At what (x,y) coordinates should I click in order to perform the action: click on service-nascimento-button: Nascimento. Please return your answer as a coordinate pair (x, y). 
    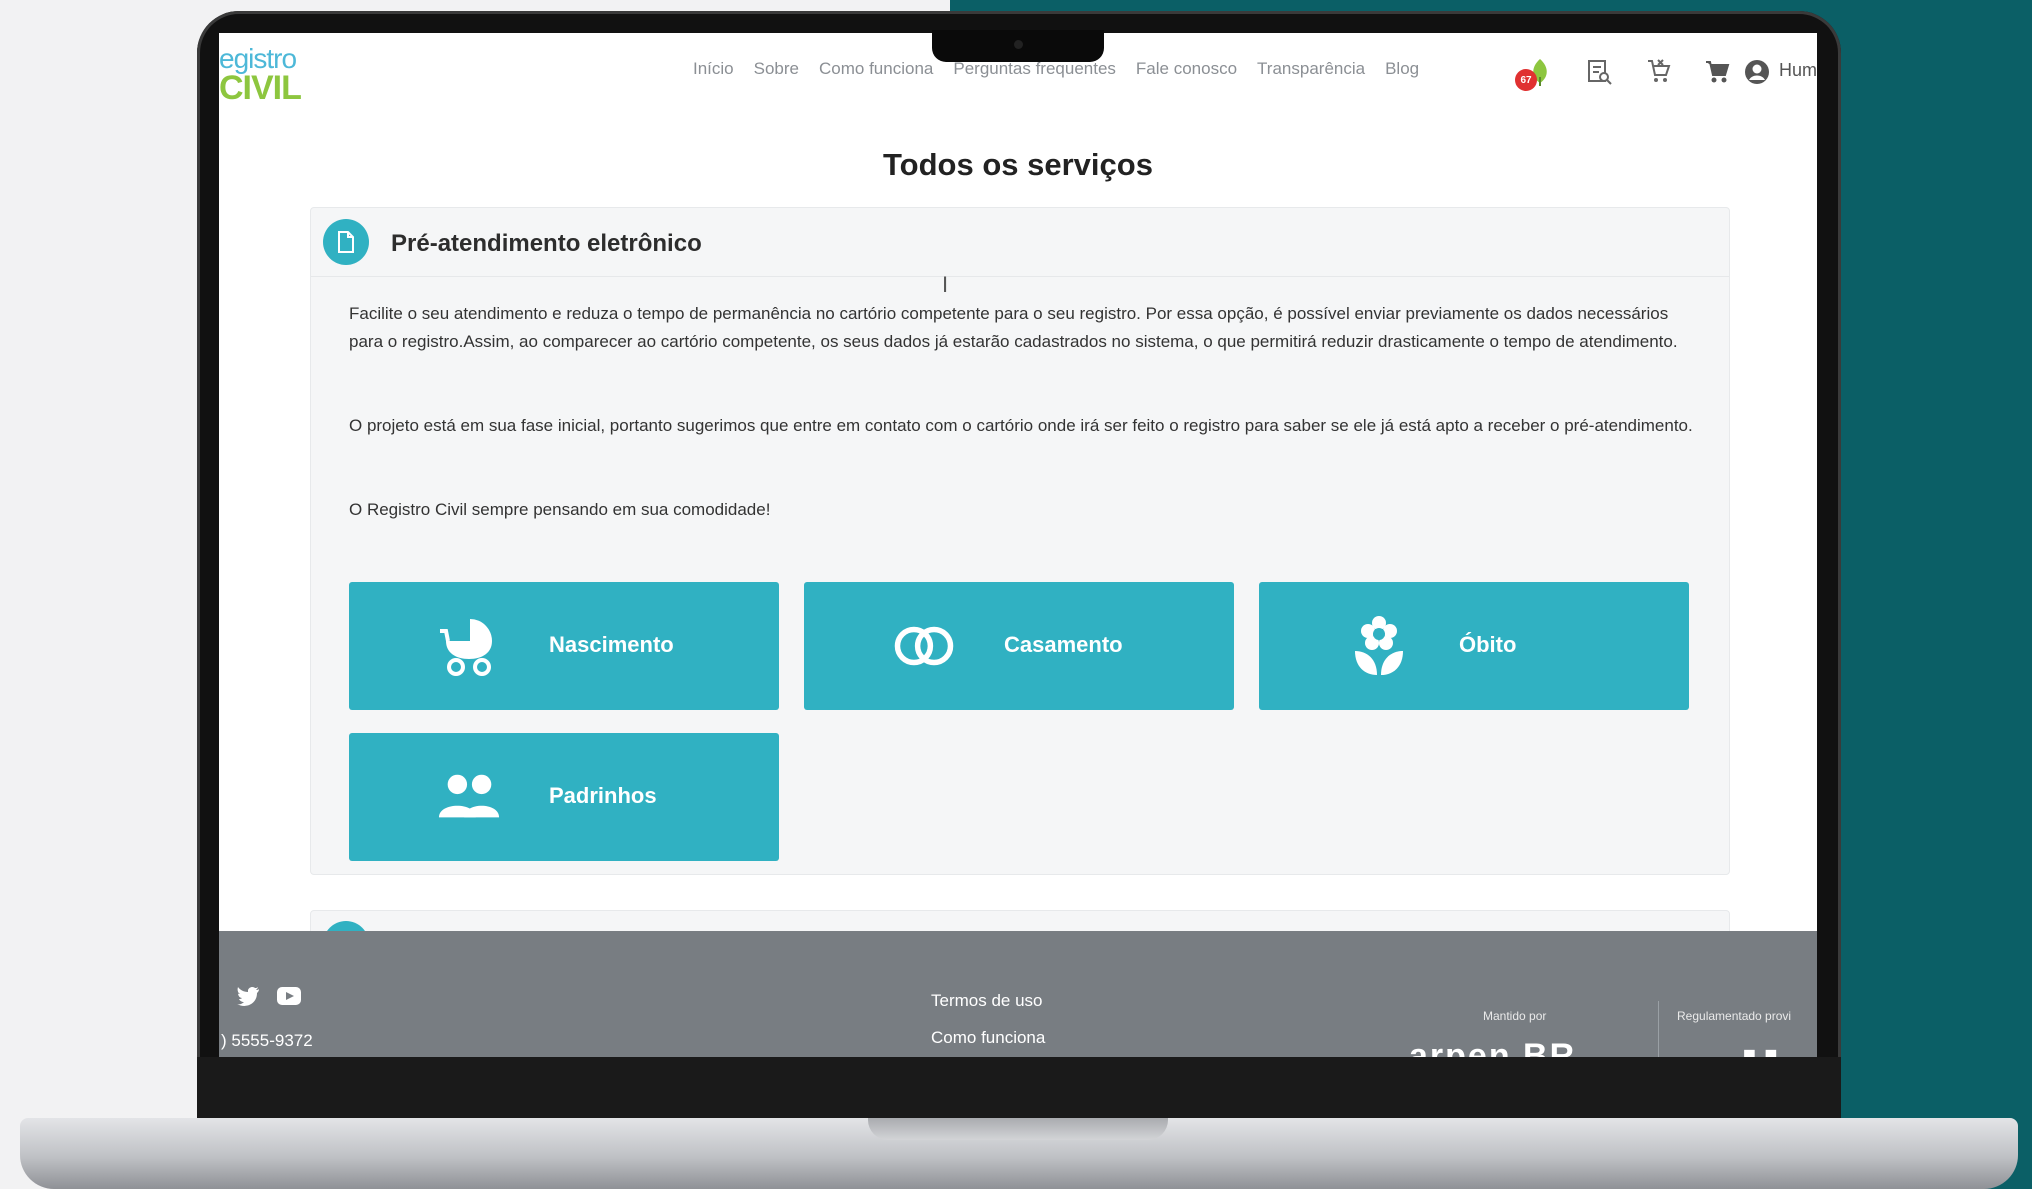
    Looking at the image, I should click on (564, 646).